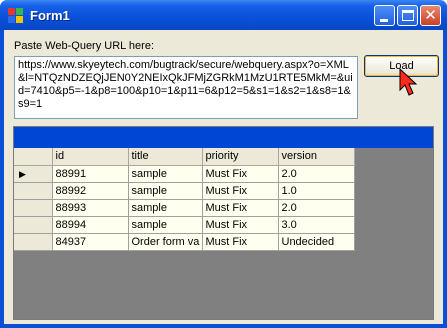 The height and width of the screenshot is (328, 447). I want to click on column-header-title: title, so click(165, 157).